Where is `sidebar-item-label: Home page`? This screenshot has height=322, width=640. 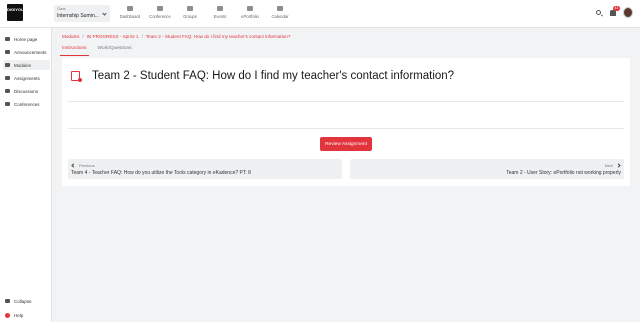
sidebar-item-label: Home page is located at coordinates (26, 39).